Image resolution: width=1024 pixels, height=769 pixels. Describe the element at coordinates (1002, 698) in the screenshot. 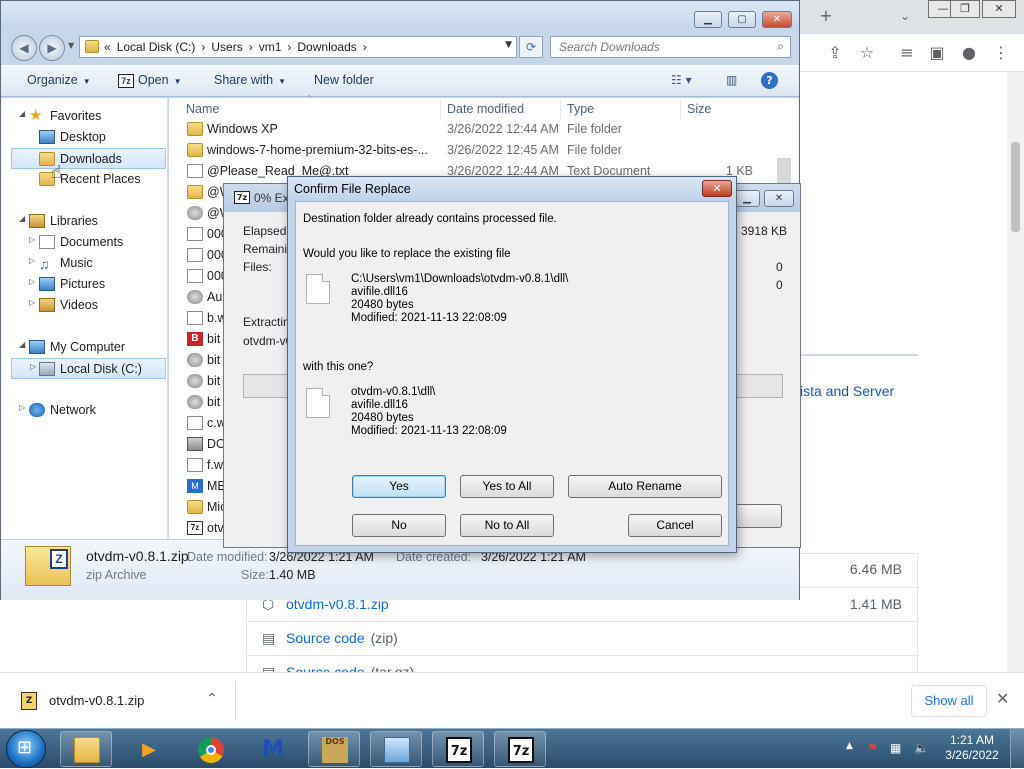

I see `close-shelf-icon: ✕` at that location.